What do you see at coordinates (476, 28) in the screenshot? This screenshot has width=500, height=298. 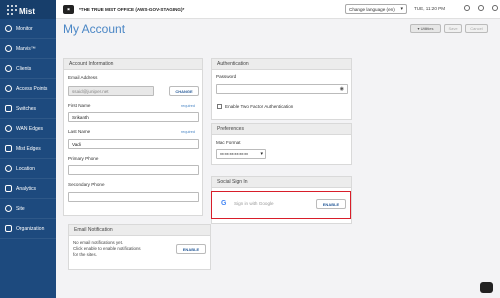 I see `cancel-button: Cancel` at bounding box center [476, 28].